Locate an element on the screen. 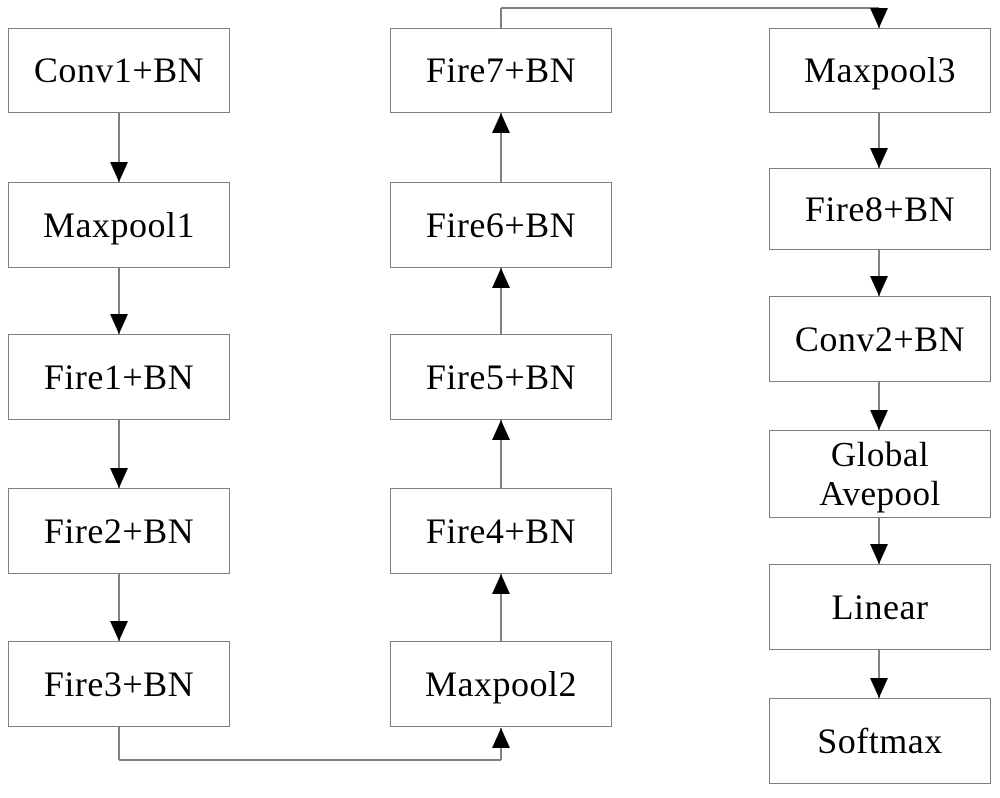 The height and width of the screenshot is (798, 1000). node-linear: Linear is located at coordinates (880, 607).